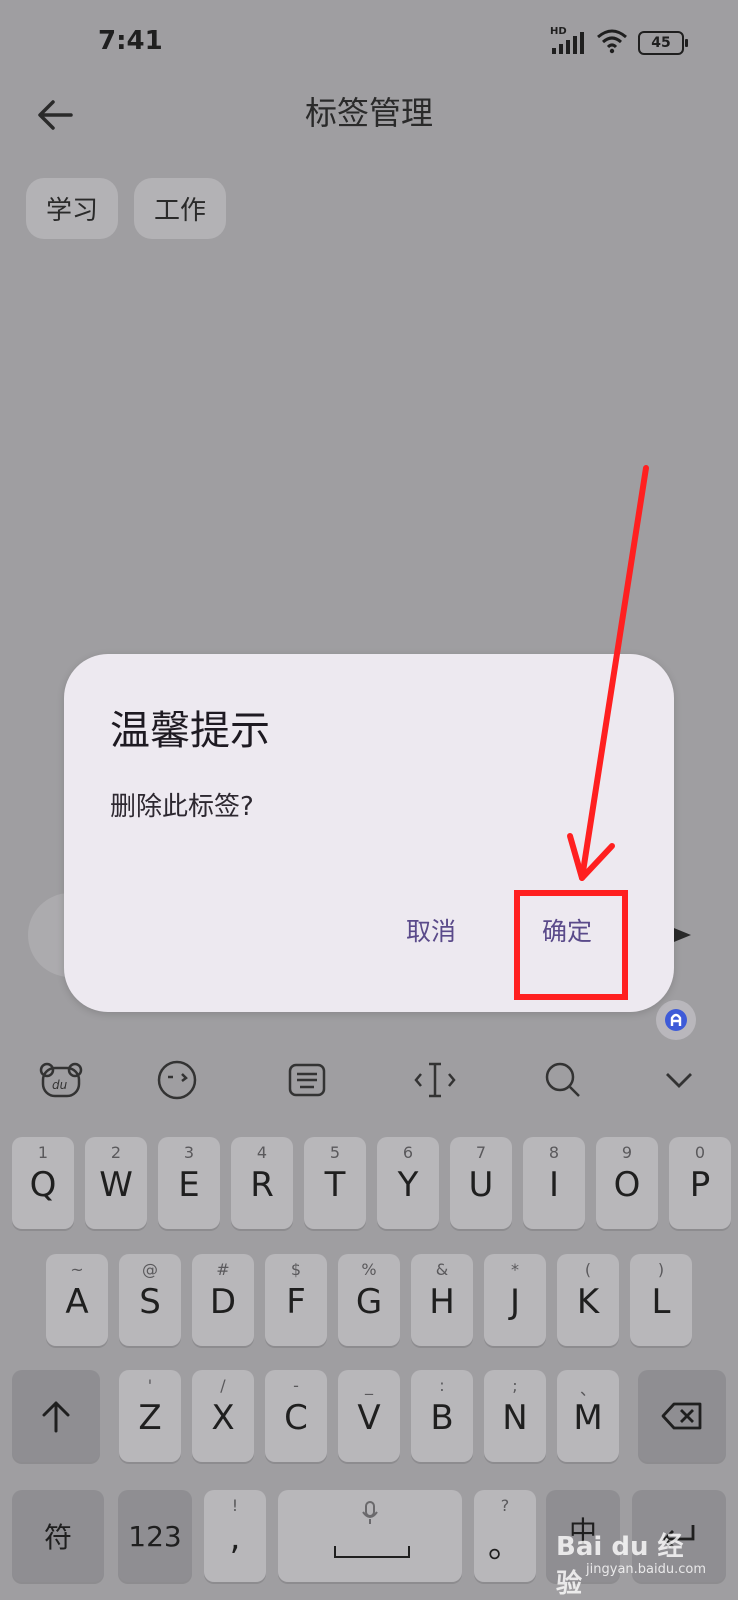  I want to click on key-g: % G, so click(369, 1300).